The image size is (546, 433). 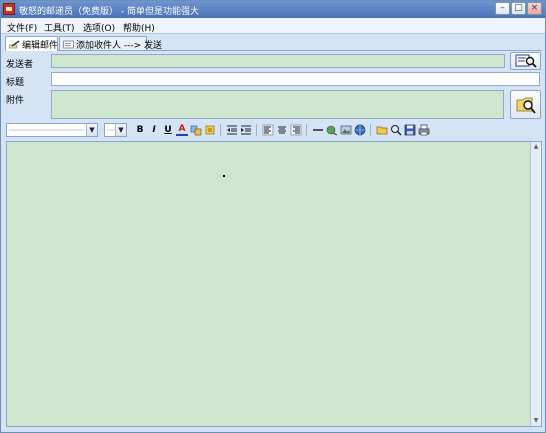 I want to click on font-family-select: ▼, so click(x=52, y=130).